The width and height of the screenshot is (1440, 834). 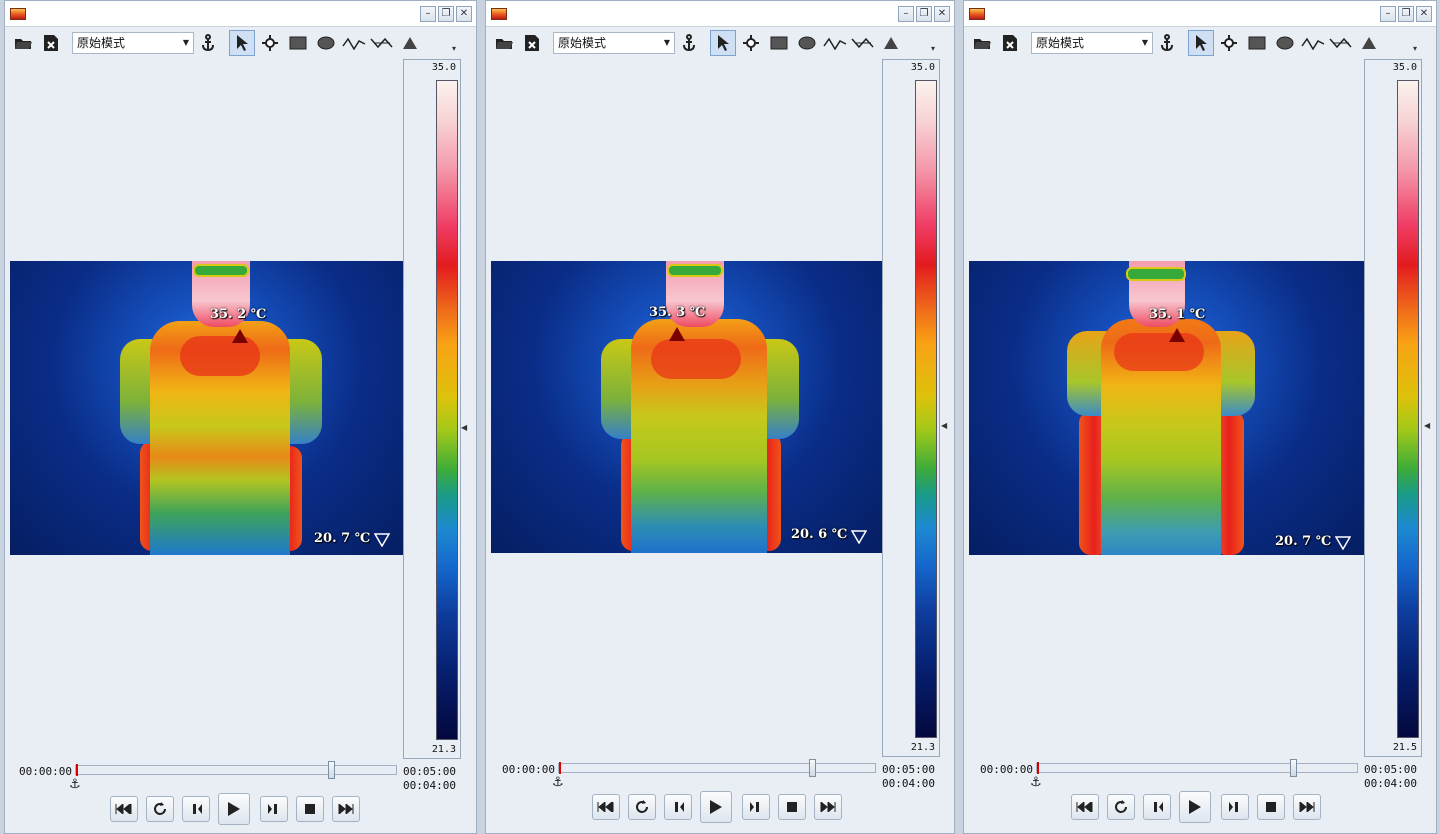 What do you see at coordinates (1200, 14) in the screenshot?
I see `title-bar: – ❐ ✕` at bounding box center [1200, 14].